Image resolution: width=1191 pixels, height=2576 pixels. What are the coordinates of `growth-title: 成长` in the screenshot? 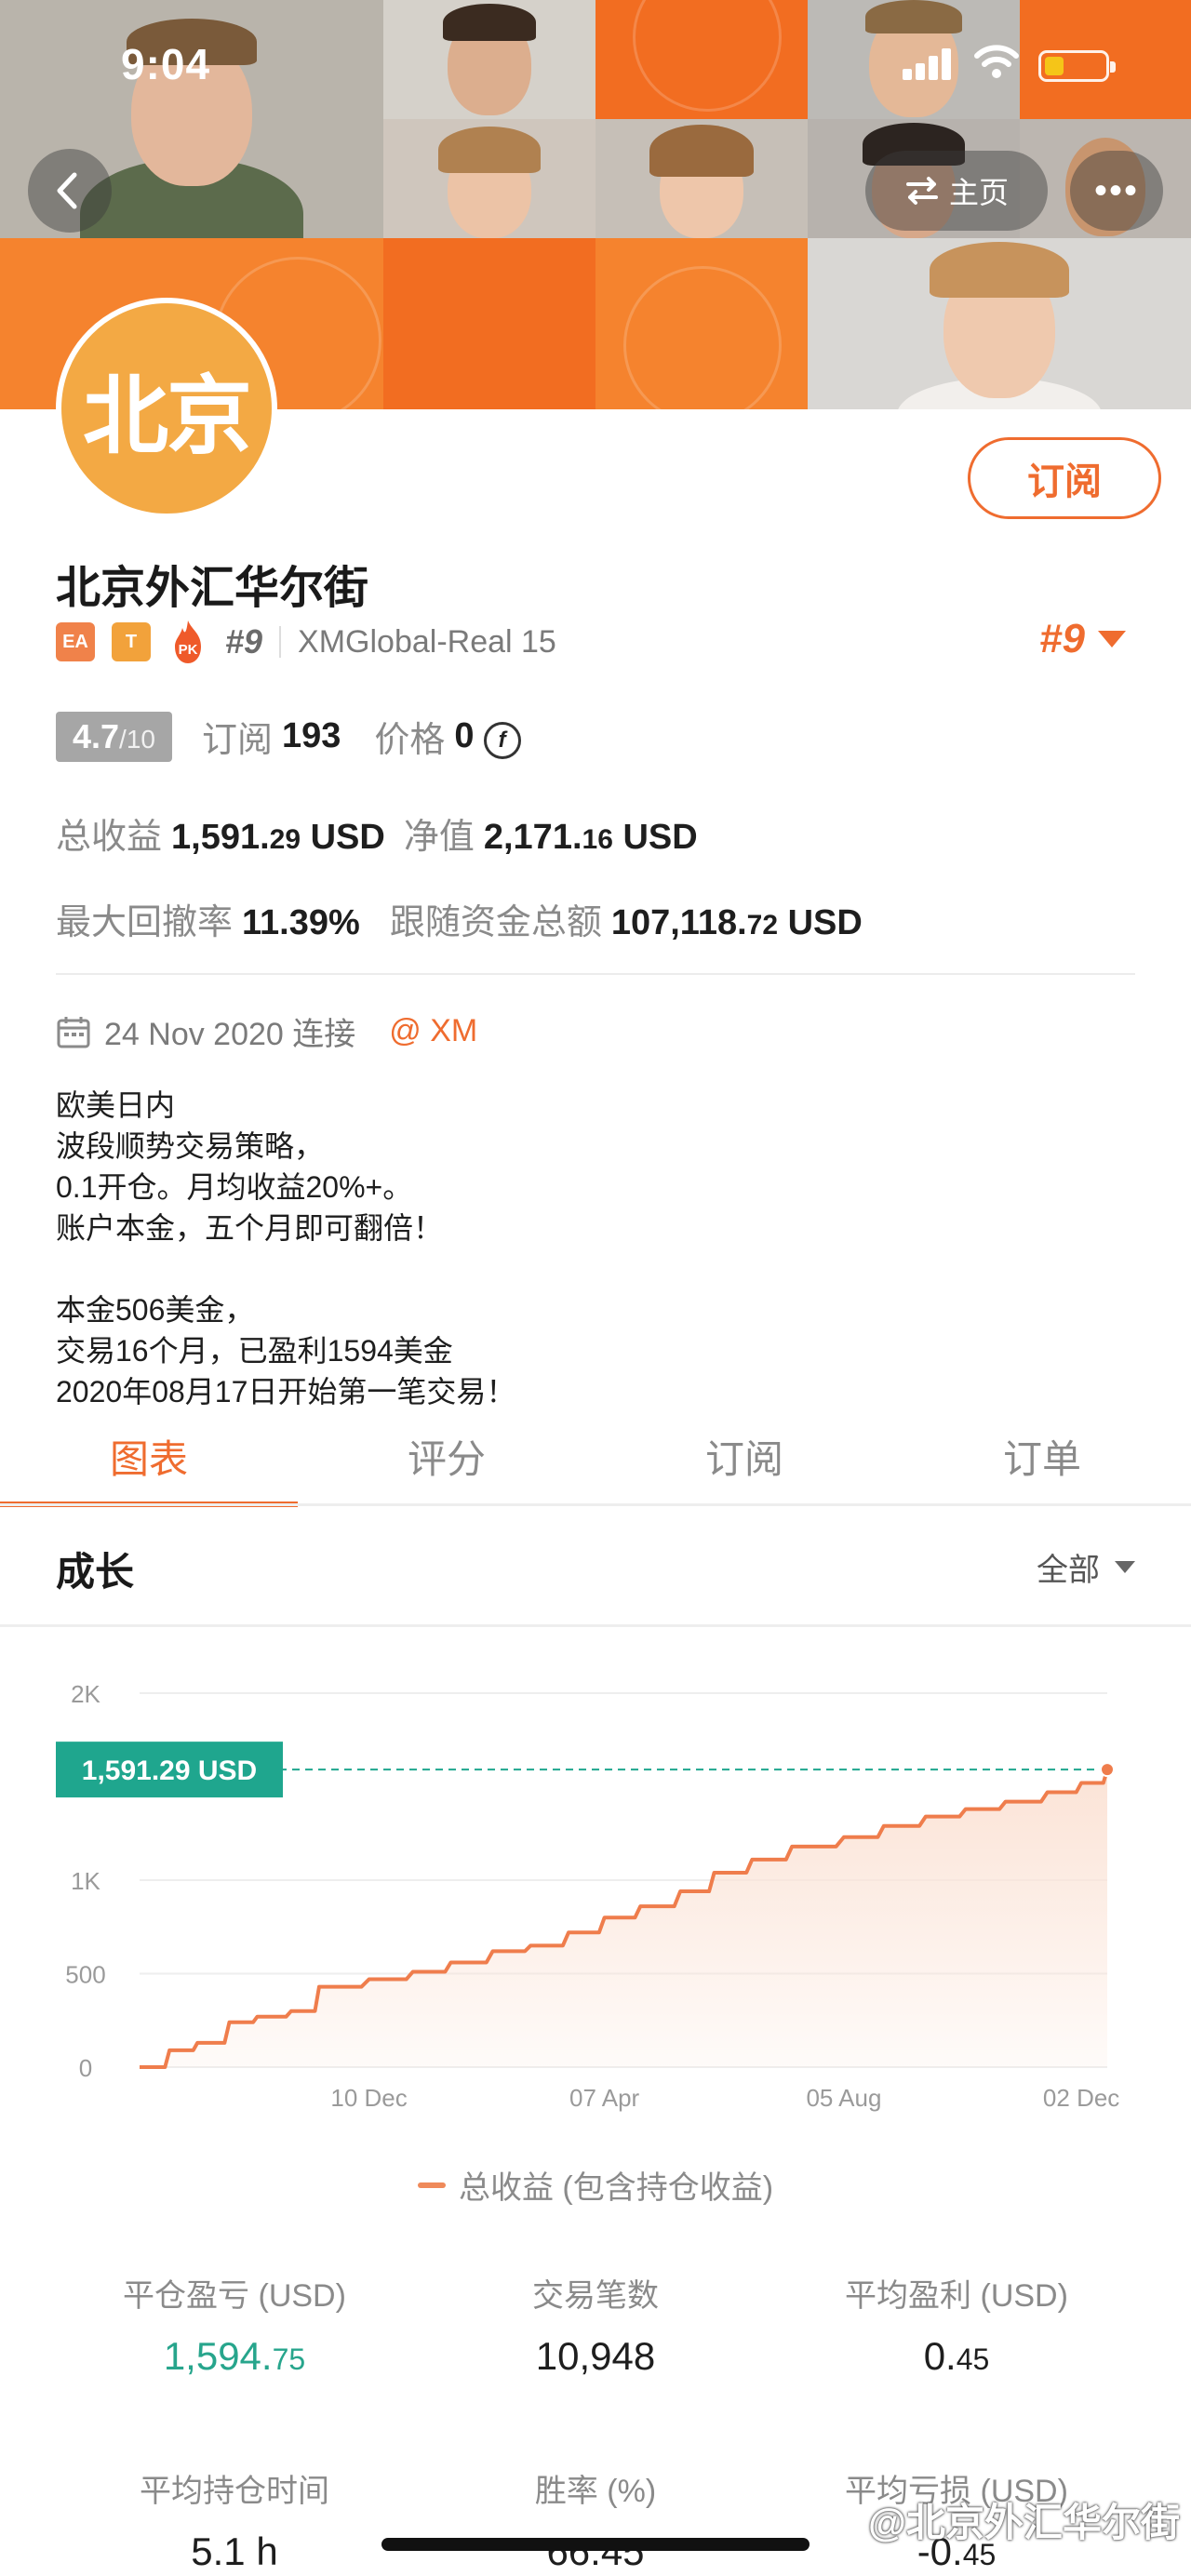 It's located at (95, 1572).